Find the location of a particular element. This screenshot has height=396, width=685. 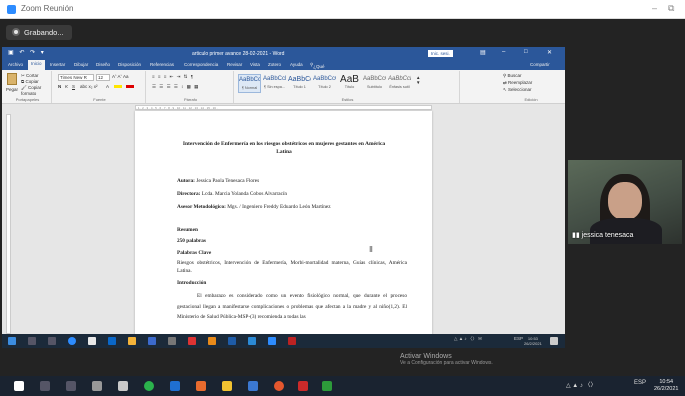

replace-button: ⇄ Reemplazar is located at coordinates (517, 83).